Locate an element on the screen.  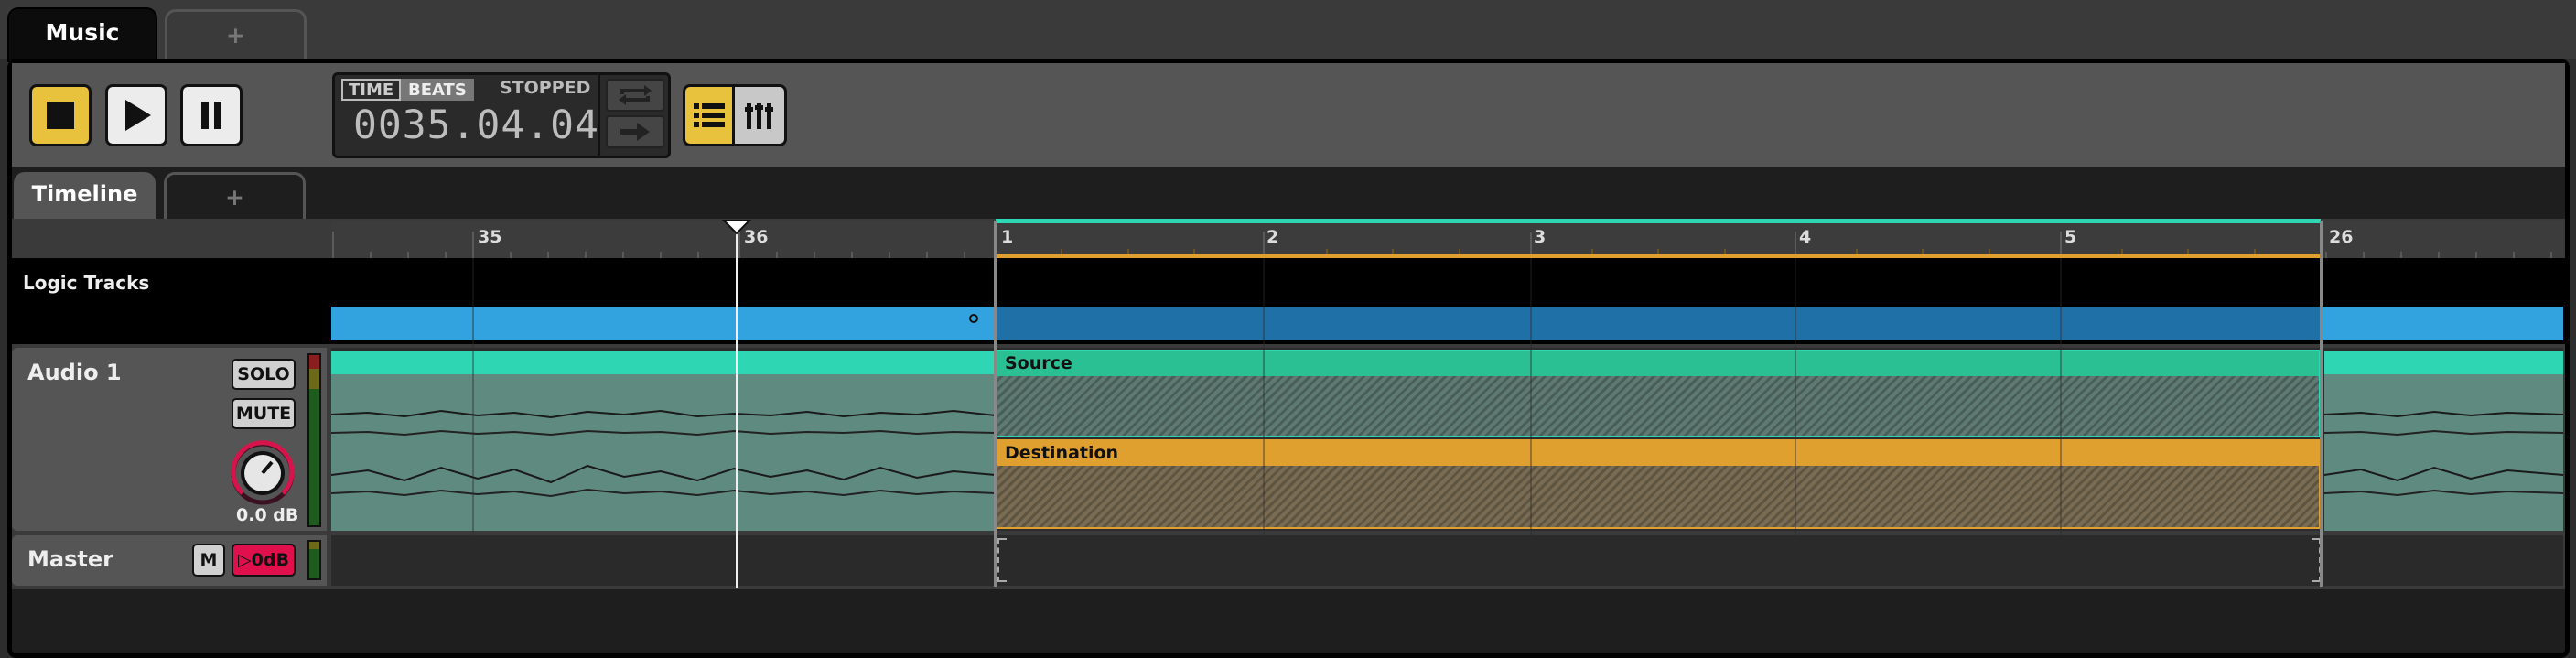
loop-icon is located at coordinates (635, 95).